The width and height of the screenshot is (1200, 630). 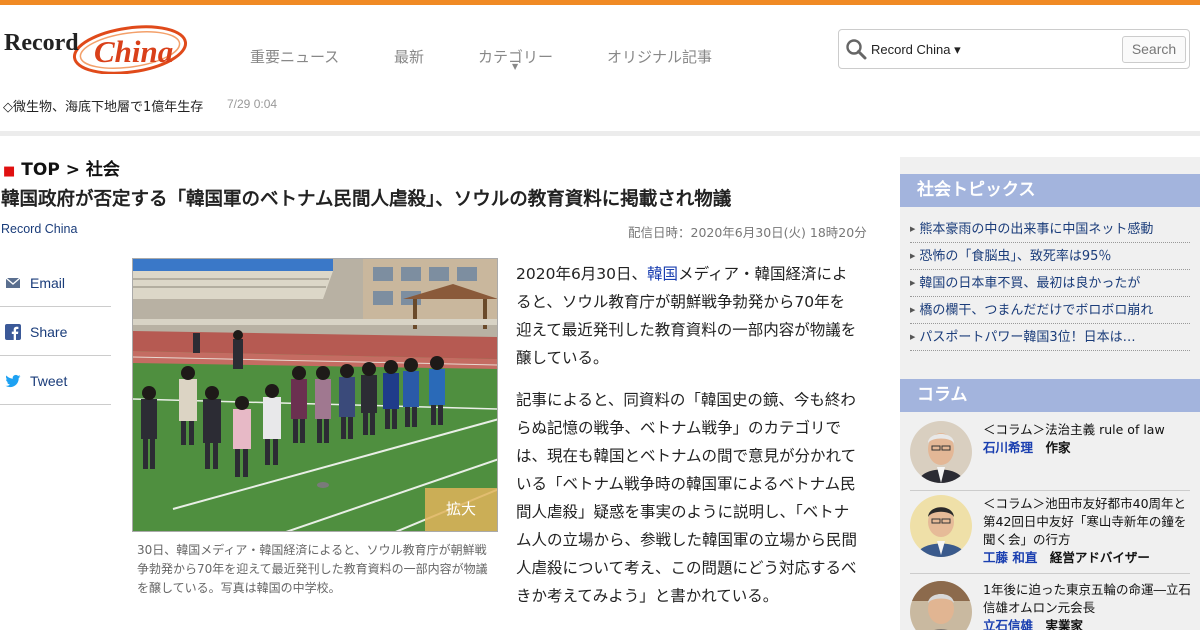 I want to click on column-headline: ＜コラム＞法治主義 rule of law, so click(x=1074, y=429).